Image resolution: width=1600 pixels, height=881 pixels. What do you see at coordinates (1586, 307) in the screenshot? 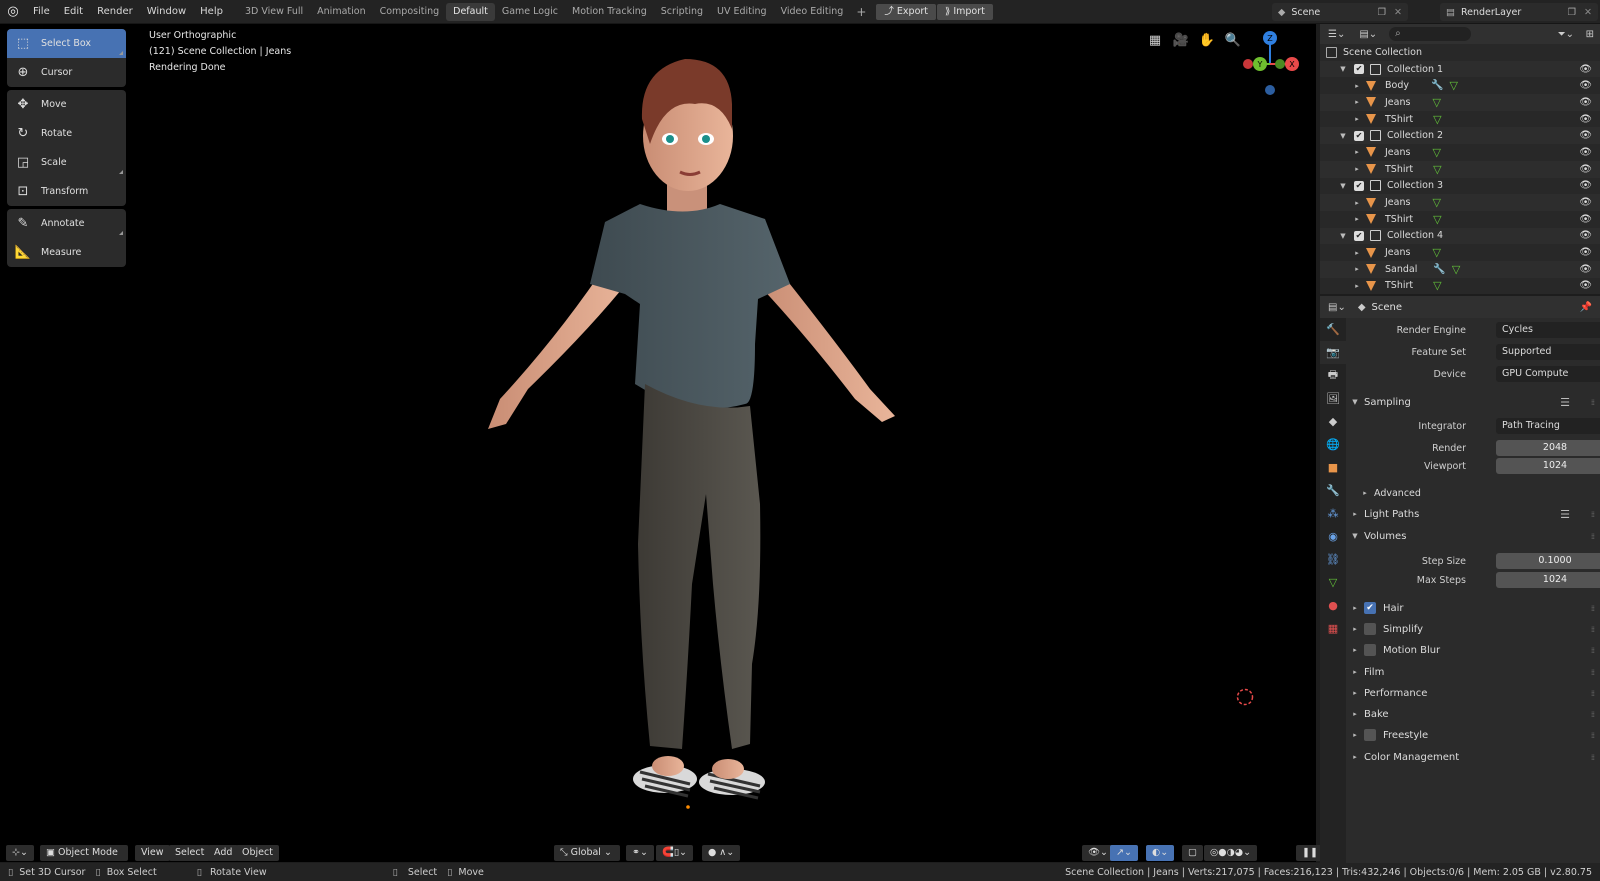
I see `pin-icon: 📌` at bounding box center [1586, 307].